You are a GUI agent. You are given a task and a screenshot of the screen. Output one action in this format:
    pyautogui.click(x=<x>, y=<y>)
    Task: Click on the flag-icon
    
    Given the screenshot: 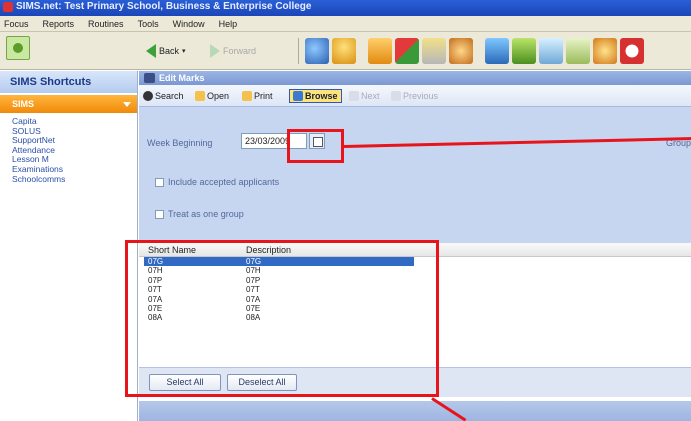 What is the action you would take?
    pyautogui.click(x=407, y=51)
    